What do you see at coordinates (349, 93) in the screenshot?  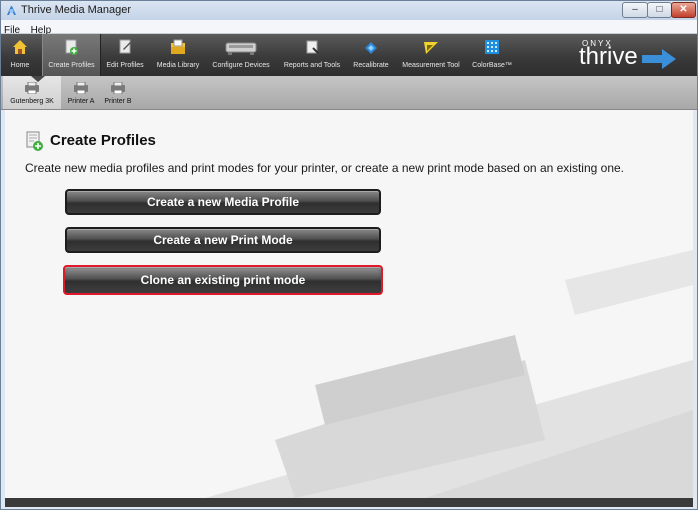 I see `printer-bar: Gutenberg 3K Printer A Printer B` at bounding box center [349, 93].